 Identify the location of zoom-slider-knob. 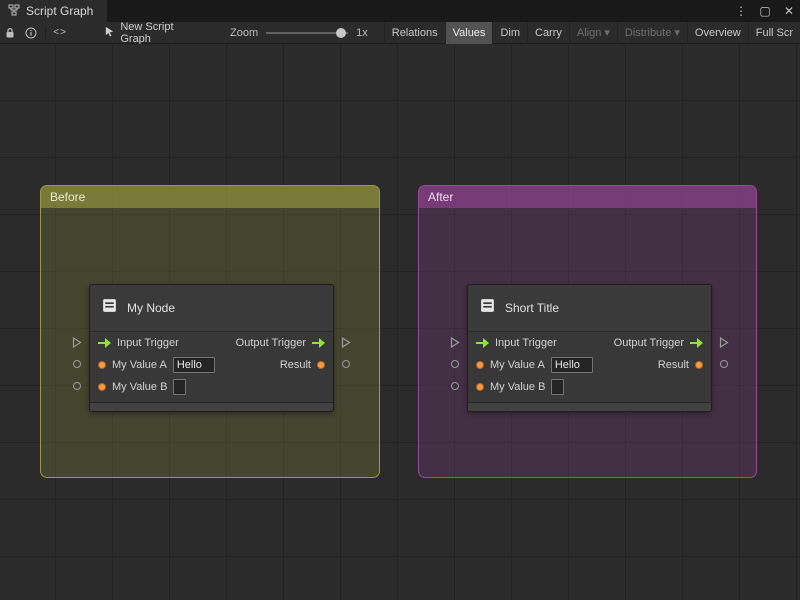
(341, 32).